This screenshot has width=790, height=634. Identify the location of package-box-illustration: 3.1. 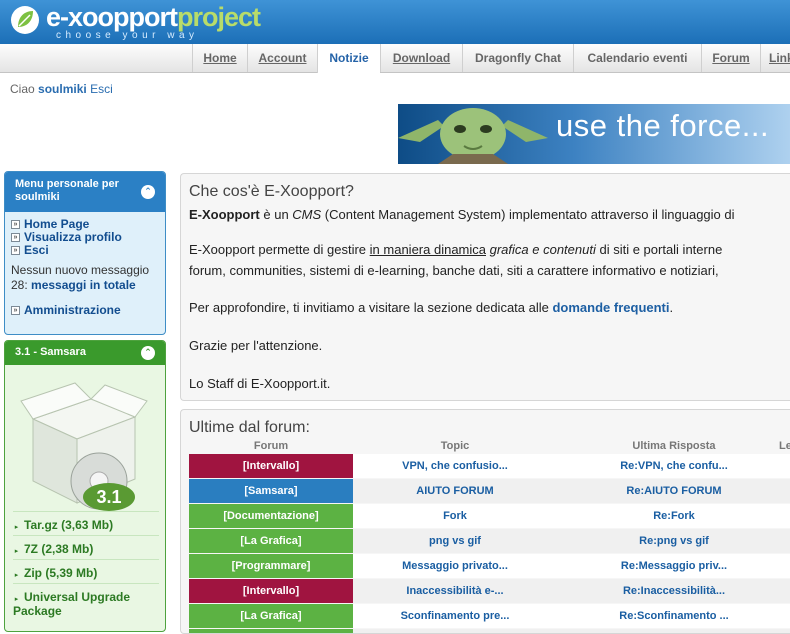
(83, 446).